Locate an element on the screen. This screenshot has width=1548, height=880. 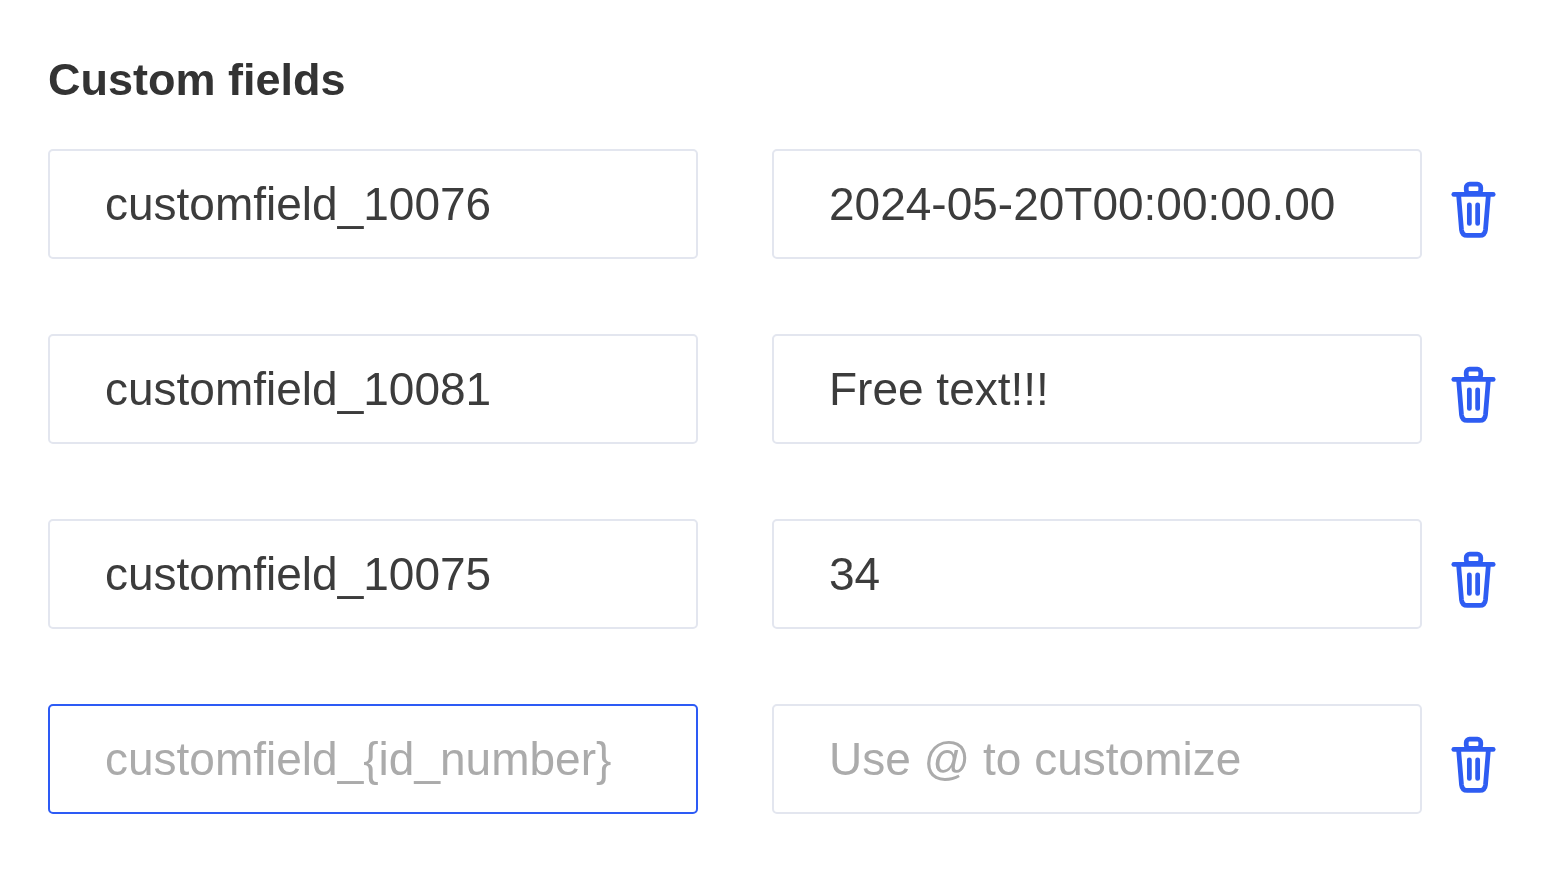
field-value-input: 2024-05-20T00:00:00.00 is located at coordinates (1097, 204).